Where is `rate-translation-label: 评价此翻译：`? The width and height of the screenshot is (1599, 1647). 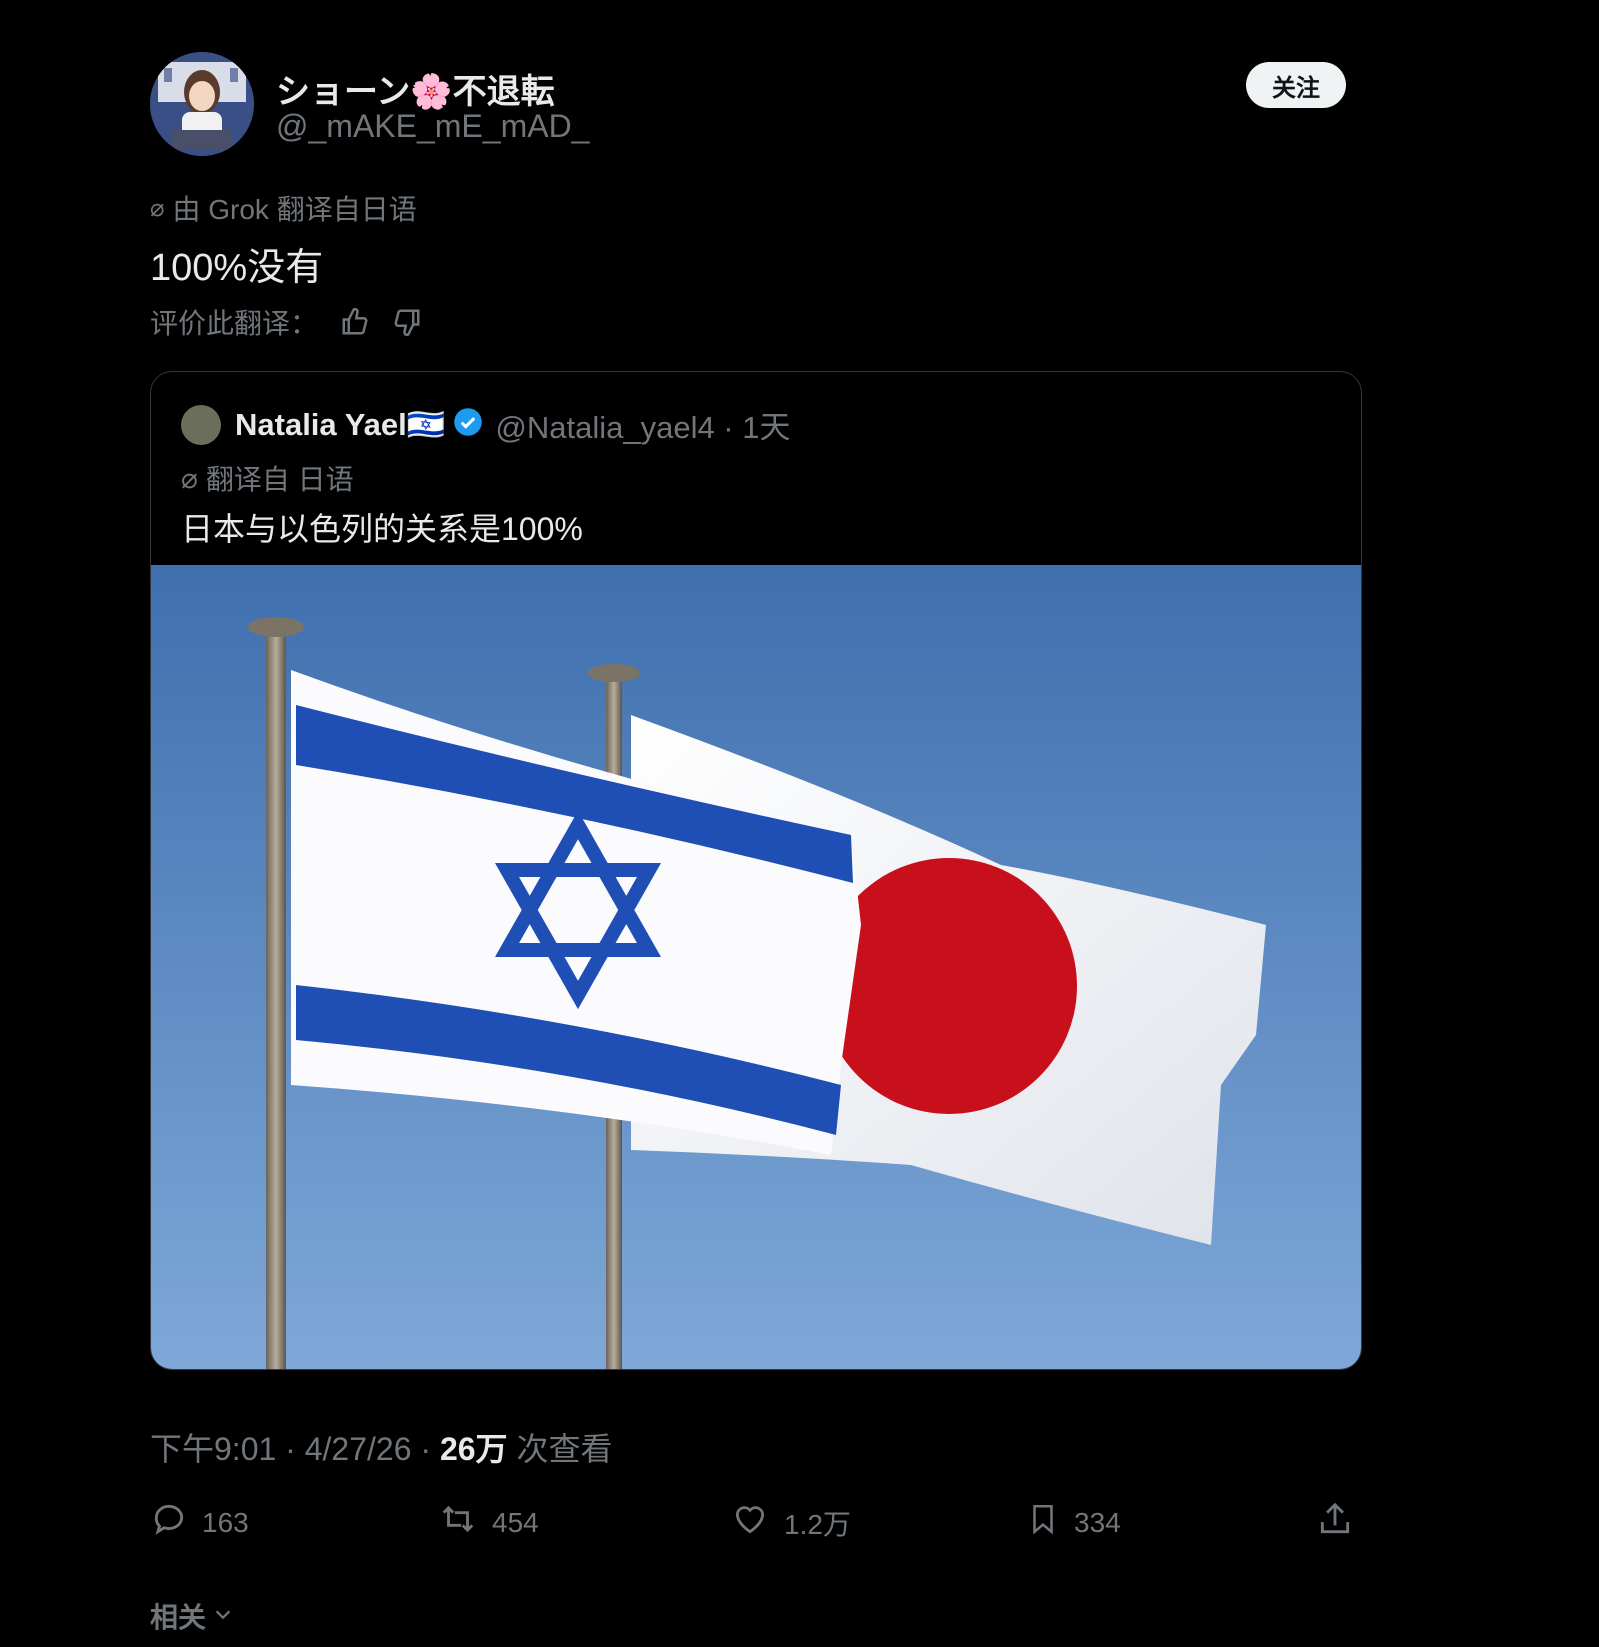 rate-translation-label: 评价此翻译： is located at coordinates (234, 323).